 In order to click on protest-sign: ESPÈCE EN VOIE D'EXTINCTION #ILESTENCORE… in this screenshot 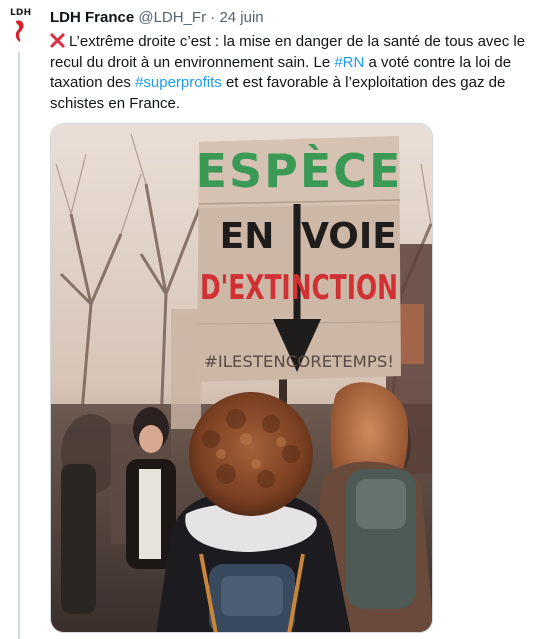, I will do `click(299, 259)`.